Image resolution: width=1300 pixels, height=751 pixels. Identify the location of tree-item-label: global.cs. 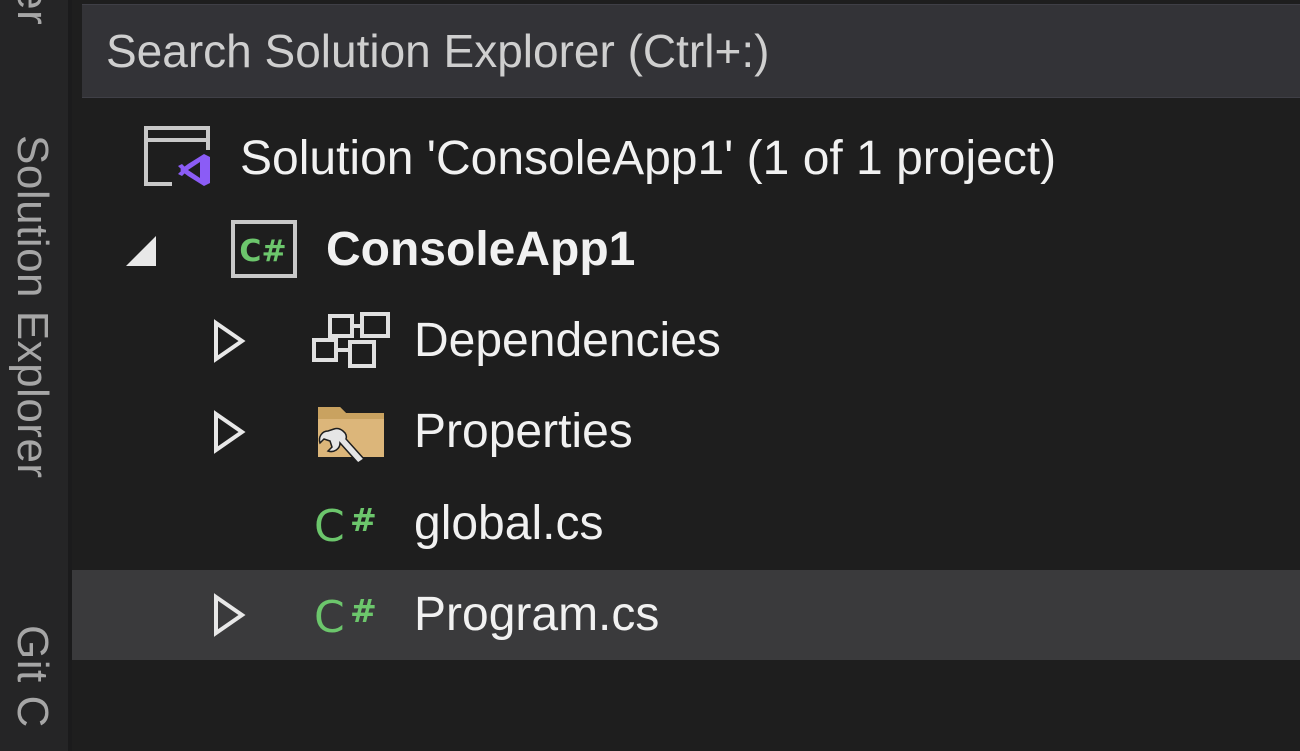
(509, 523).